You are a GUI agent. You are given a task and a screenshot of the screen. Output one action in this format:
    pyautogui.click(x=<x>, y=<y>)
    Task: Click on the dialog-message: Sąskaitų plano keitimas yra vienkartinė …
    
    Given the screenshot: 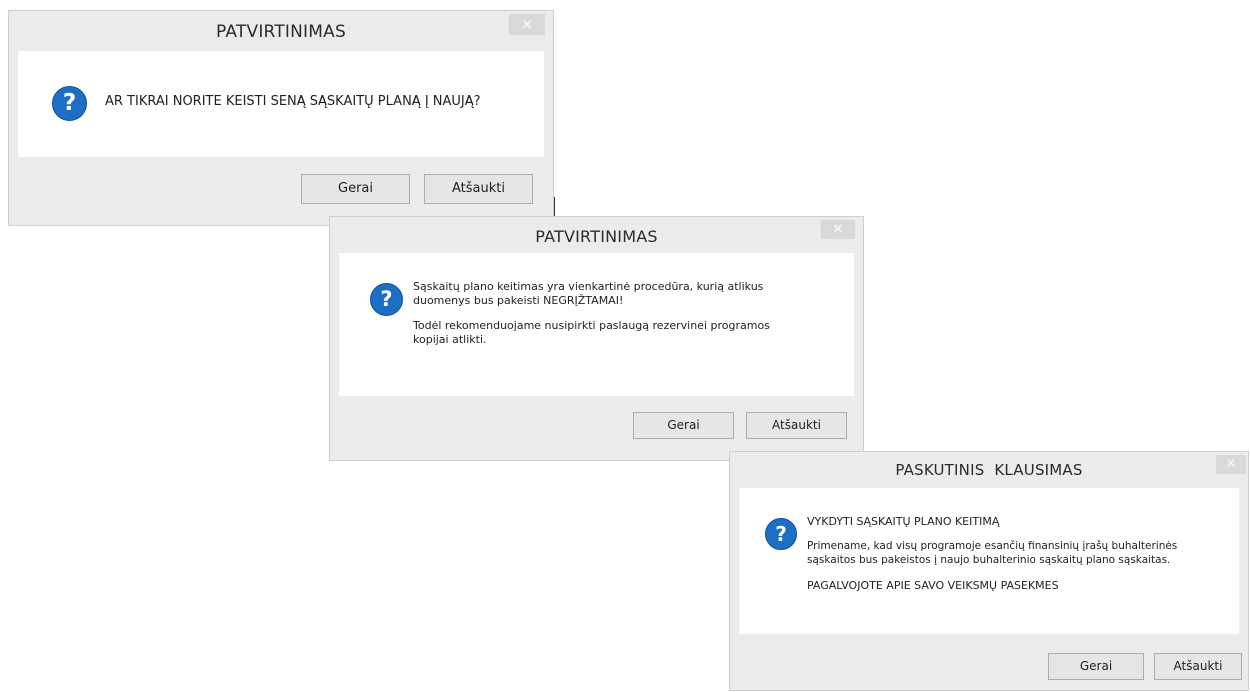 What is the action you would take?
    pyautogui.click(x=591, y=313)
    